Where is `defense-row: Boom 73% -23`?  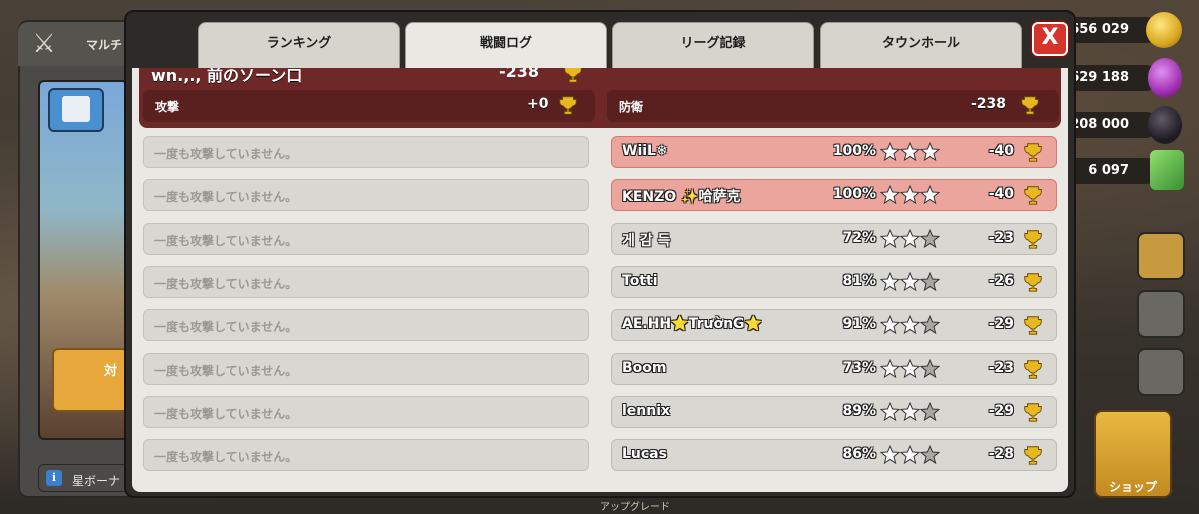 defense-row: Boom 73% -23 is located at coordinates (834, 369).